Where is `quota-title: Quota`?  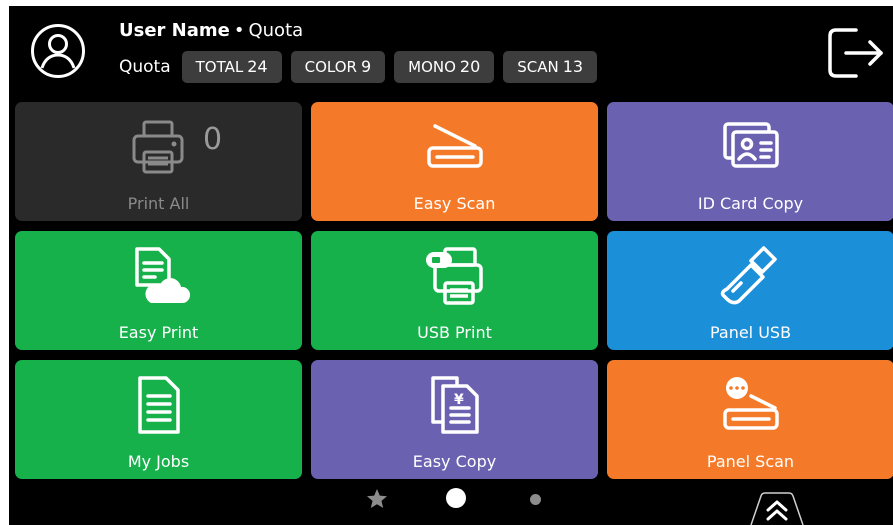
quota-title: Quota is located at coordinates (276, 30).